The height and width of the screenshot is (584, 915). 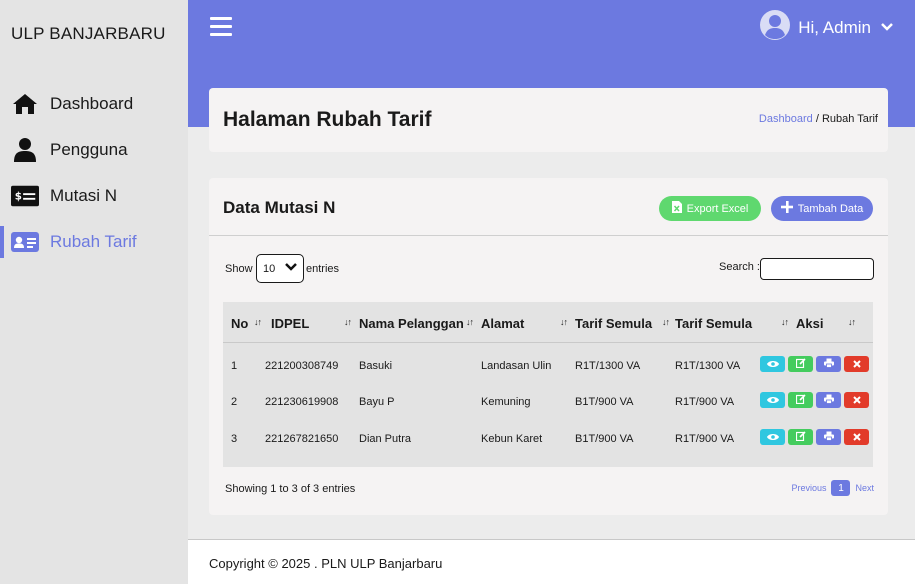 I want to click on user-menu: Hi, Admin, so click(x=826, y=27).